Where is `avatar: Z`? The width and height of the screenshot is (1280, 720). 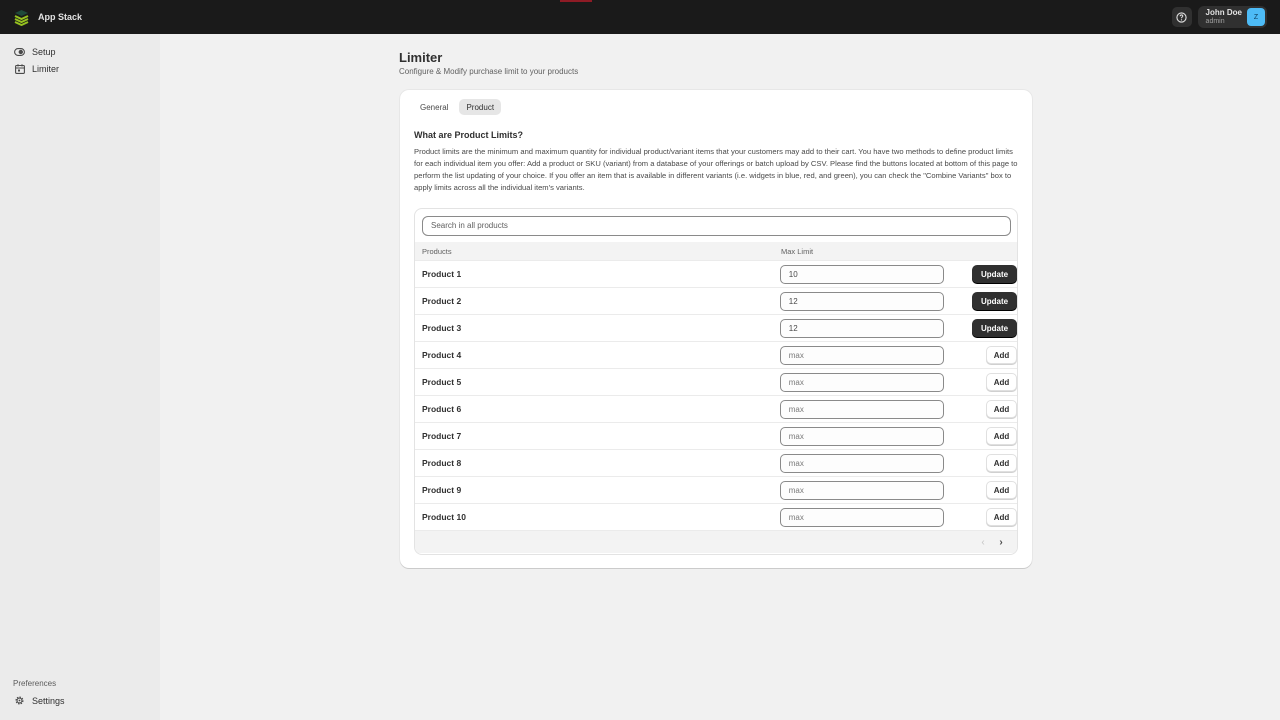 avatar: Z is located at coordinates (1256, 17).